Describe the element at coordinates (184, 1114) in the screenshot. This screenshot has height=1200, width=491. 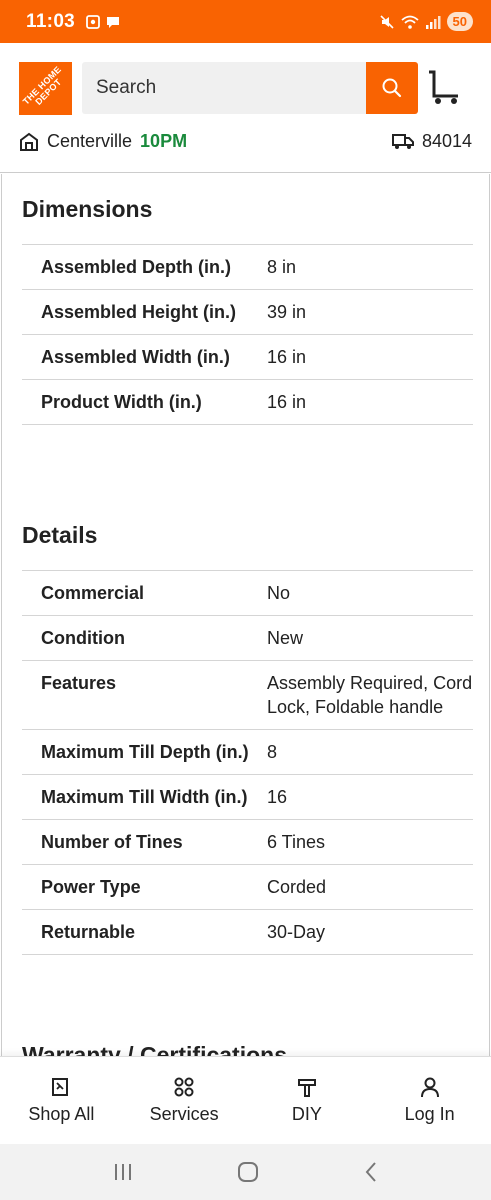
I see `nav-label: Services` at that location.